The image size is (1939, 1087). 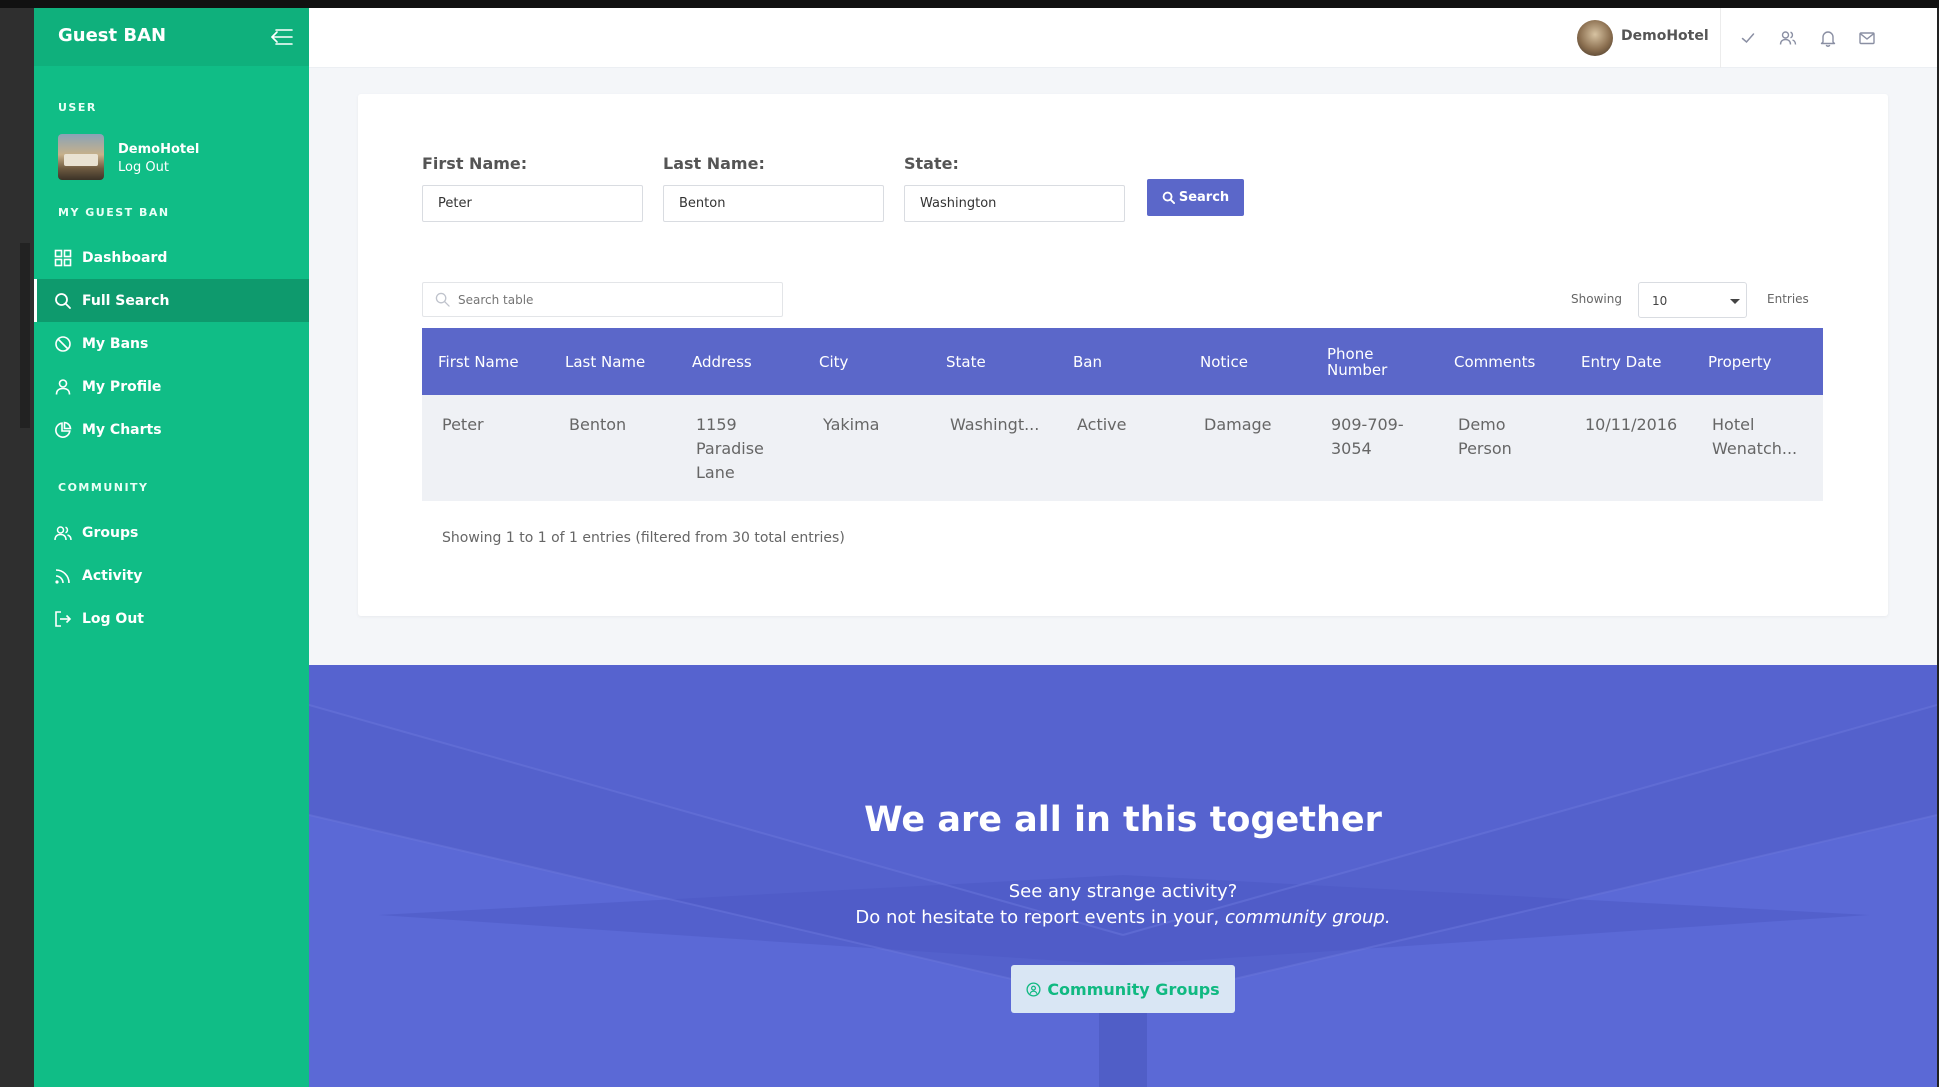 I want to click on search-button-label: Search, so click(x=1204, y=197).